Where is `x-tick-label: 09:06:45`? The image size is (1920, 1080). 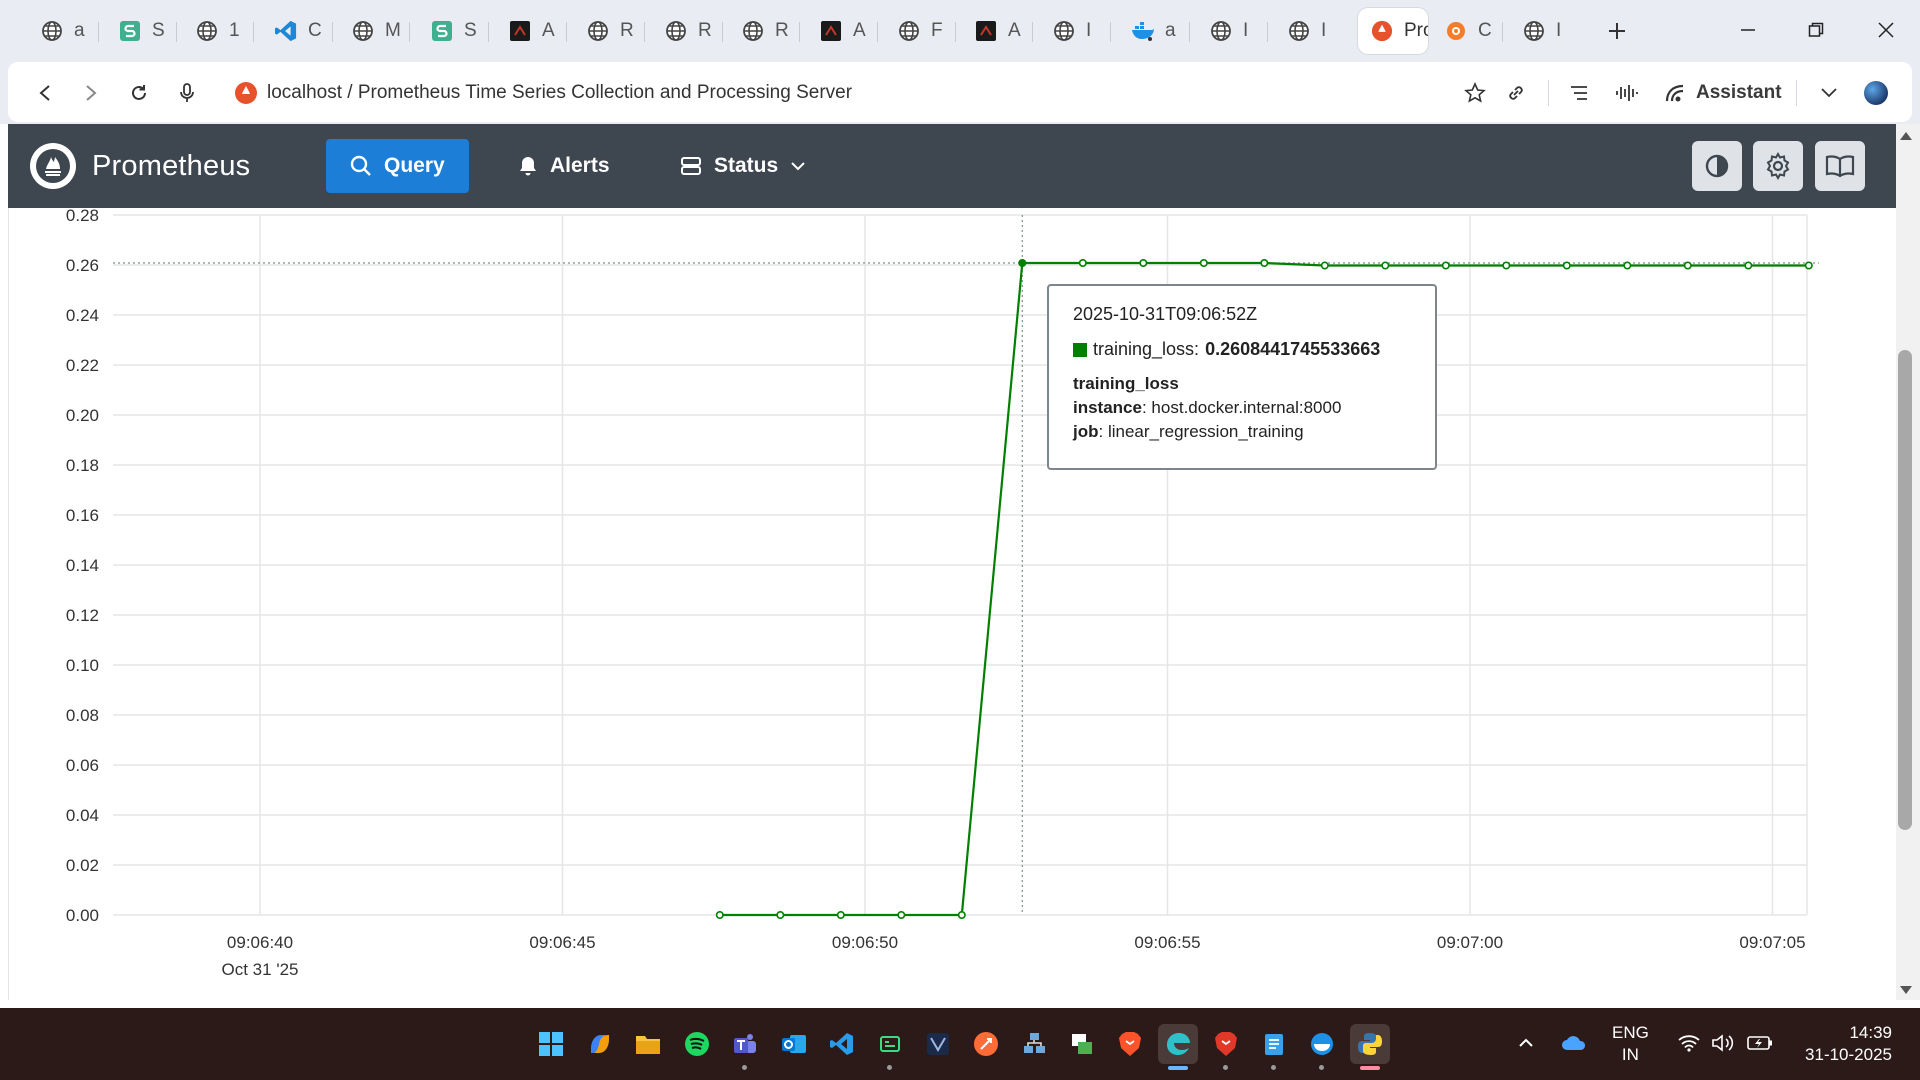 x-tick-label: 09:06:45 is located at coordinates (562, 942).